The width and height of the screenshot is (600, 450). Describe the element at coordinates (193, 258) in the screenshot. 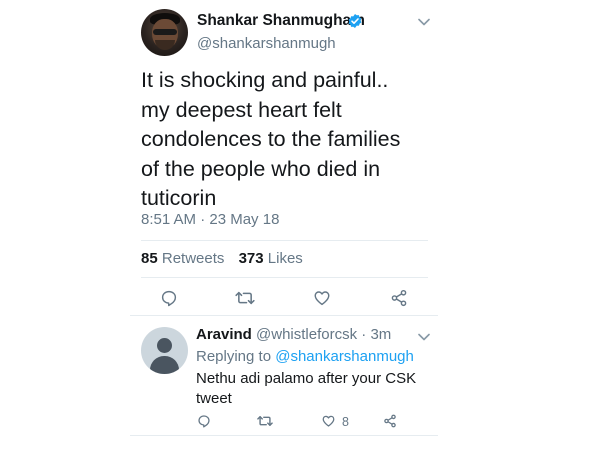

I see `retweets-label: Retweets` at that location.